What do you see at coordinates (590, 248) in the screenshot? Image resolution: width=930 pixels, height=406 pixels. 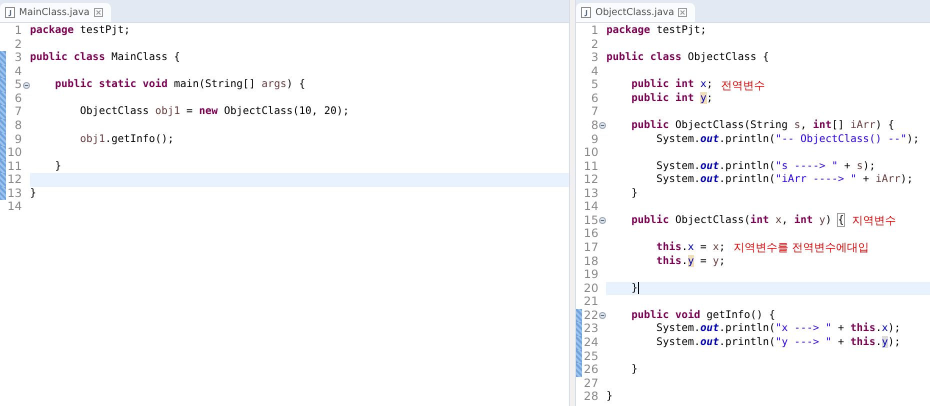 I see `line-number: 17` at bounding box center [590, 248].